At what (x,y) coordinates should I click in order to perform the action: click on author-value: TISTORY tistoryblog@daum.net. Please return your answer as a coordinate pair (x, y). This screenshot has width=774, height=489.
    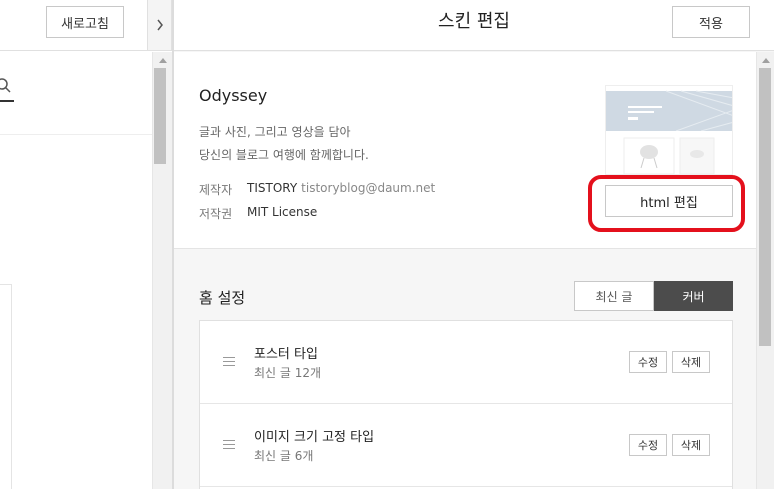
    Looking at the image, I should click on (341, 188).